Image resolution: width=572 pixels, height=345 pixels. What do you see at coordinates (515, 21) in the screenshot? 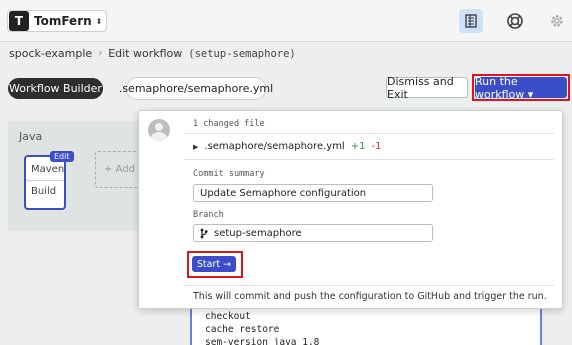
I see `help-icon` at bounding box center [515, 21].